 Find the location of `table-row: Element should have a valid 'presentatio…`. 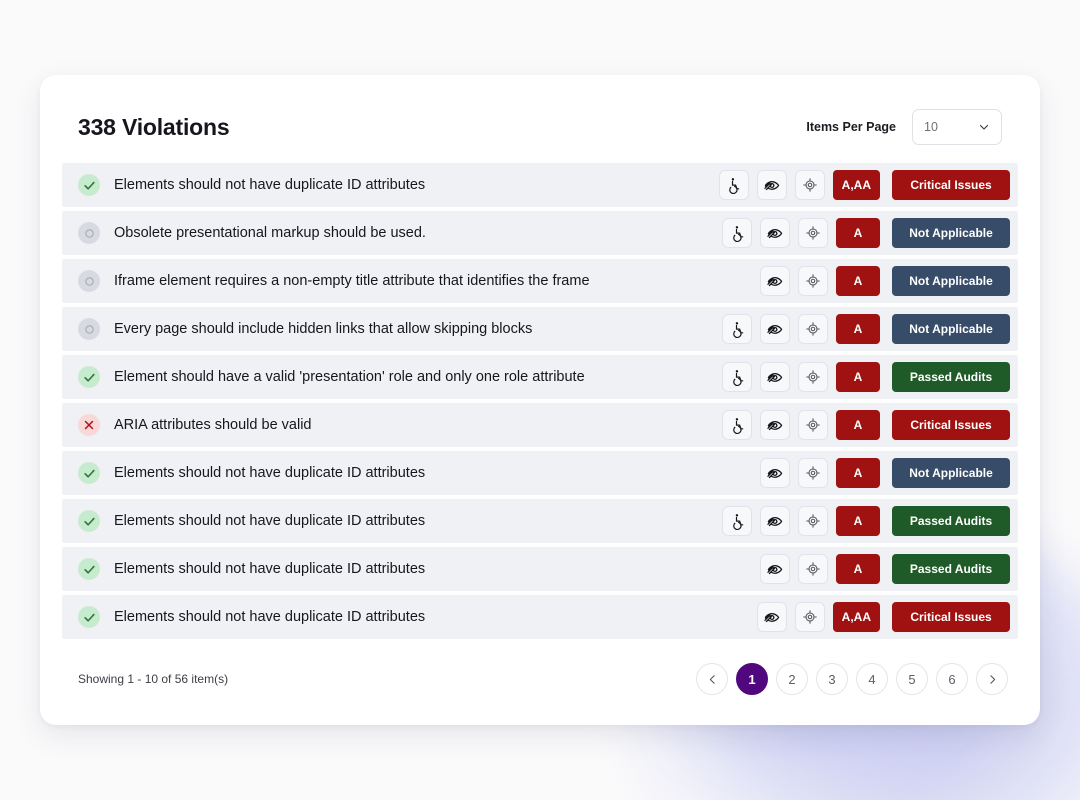

table-row: Element should have a valid 'presentatio… is located at coordinates (540, 377).